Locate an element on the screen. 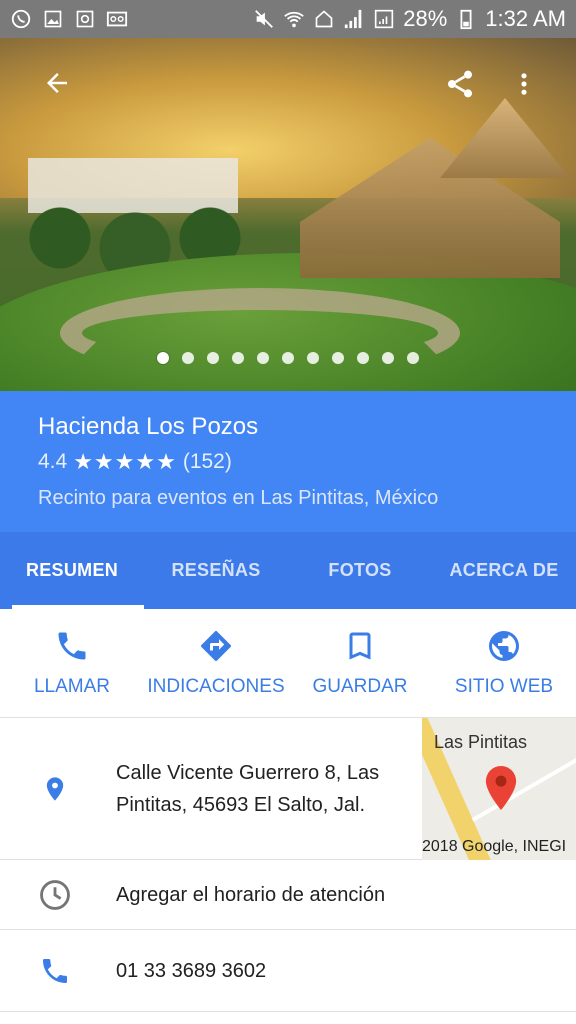 The width and height of the screenshot is (576, 1024). photo-pagination is located at coordinates (288, 358).